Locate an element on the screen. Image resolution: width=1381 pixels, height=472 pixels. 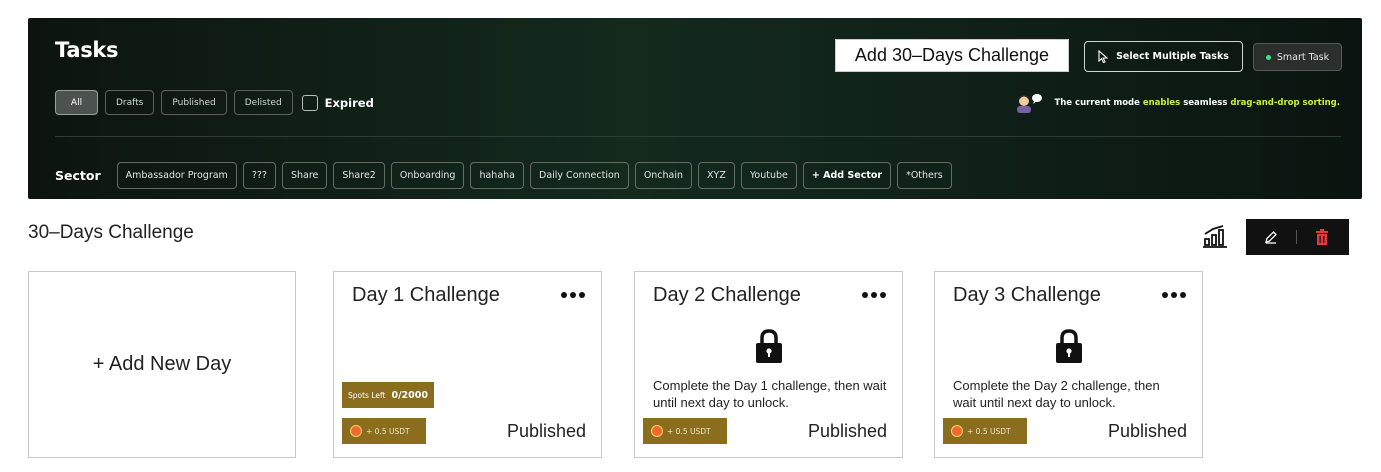
expired-checkbox is located at coordinates (309, 102).